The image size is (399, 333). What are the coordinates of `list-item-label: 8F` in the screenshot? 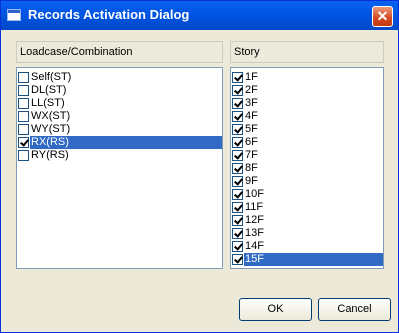 It's located at (251, 168).